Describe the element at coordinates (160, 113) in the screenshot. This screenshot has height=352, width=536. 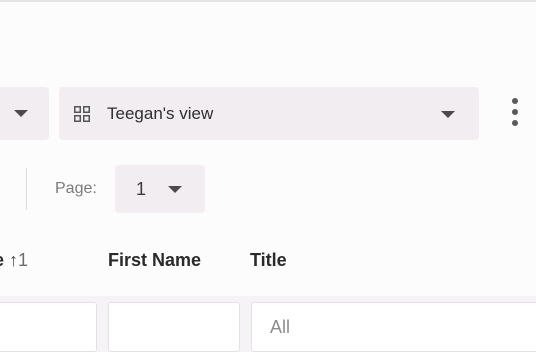
I see `view-selector-label: Teegan's view` at that location.